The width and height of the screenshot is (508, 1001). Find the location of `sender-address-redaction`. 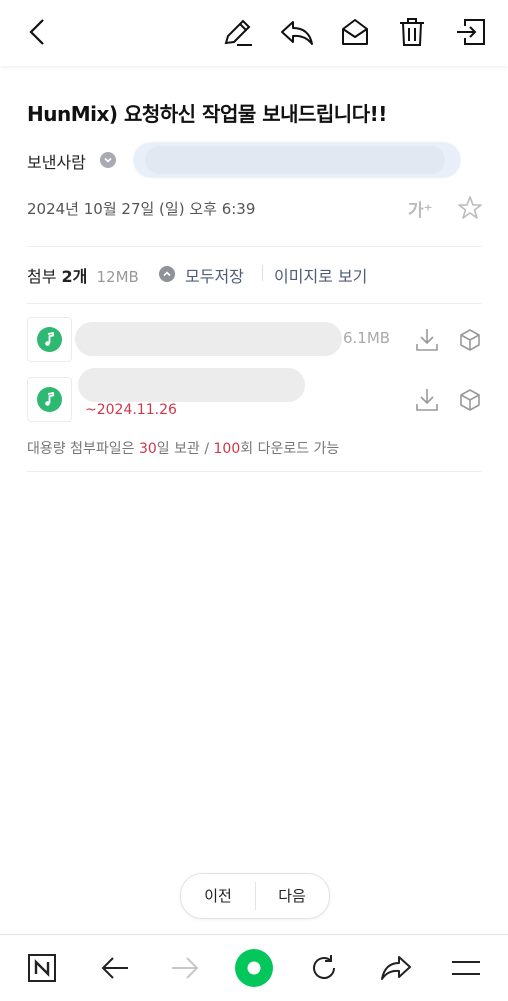

sender-address-redaction is located at coordinates (295, 160).